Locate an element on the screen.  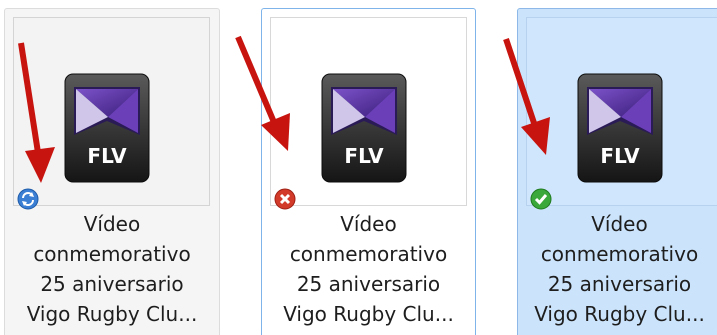
sync-pending-icon is located at coordinates (28, 199).